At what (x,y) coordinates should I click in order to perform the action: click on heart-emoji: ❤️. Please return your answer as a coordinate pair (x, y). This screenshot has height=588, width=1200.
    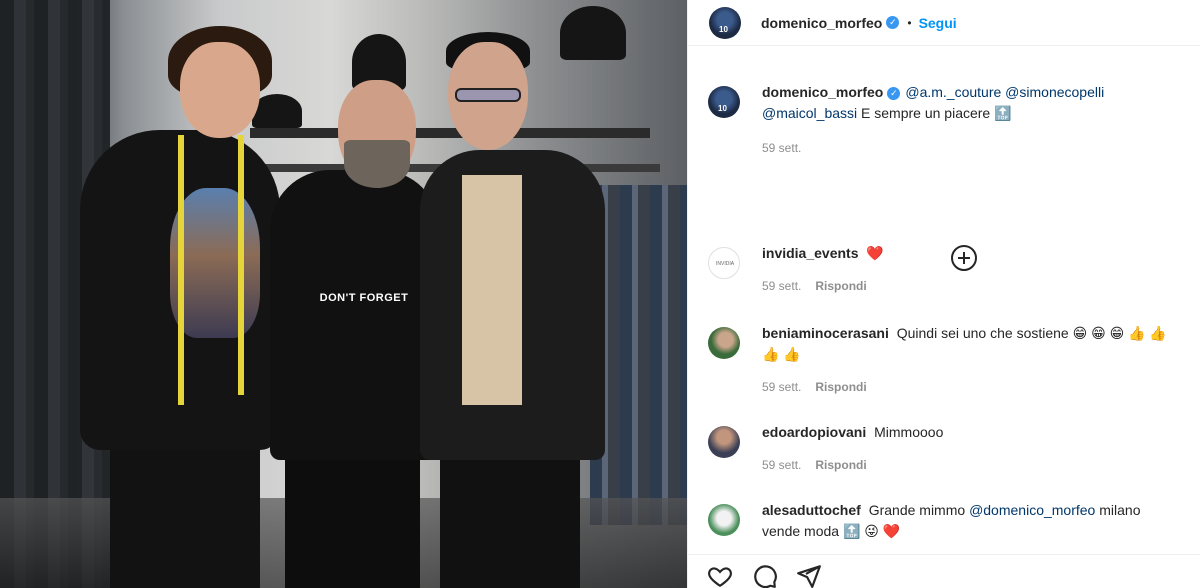
    Looking at the image, I should click on (875, 253).